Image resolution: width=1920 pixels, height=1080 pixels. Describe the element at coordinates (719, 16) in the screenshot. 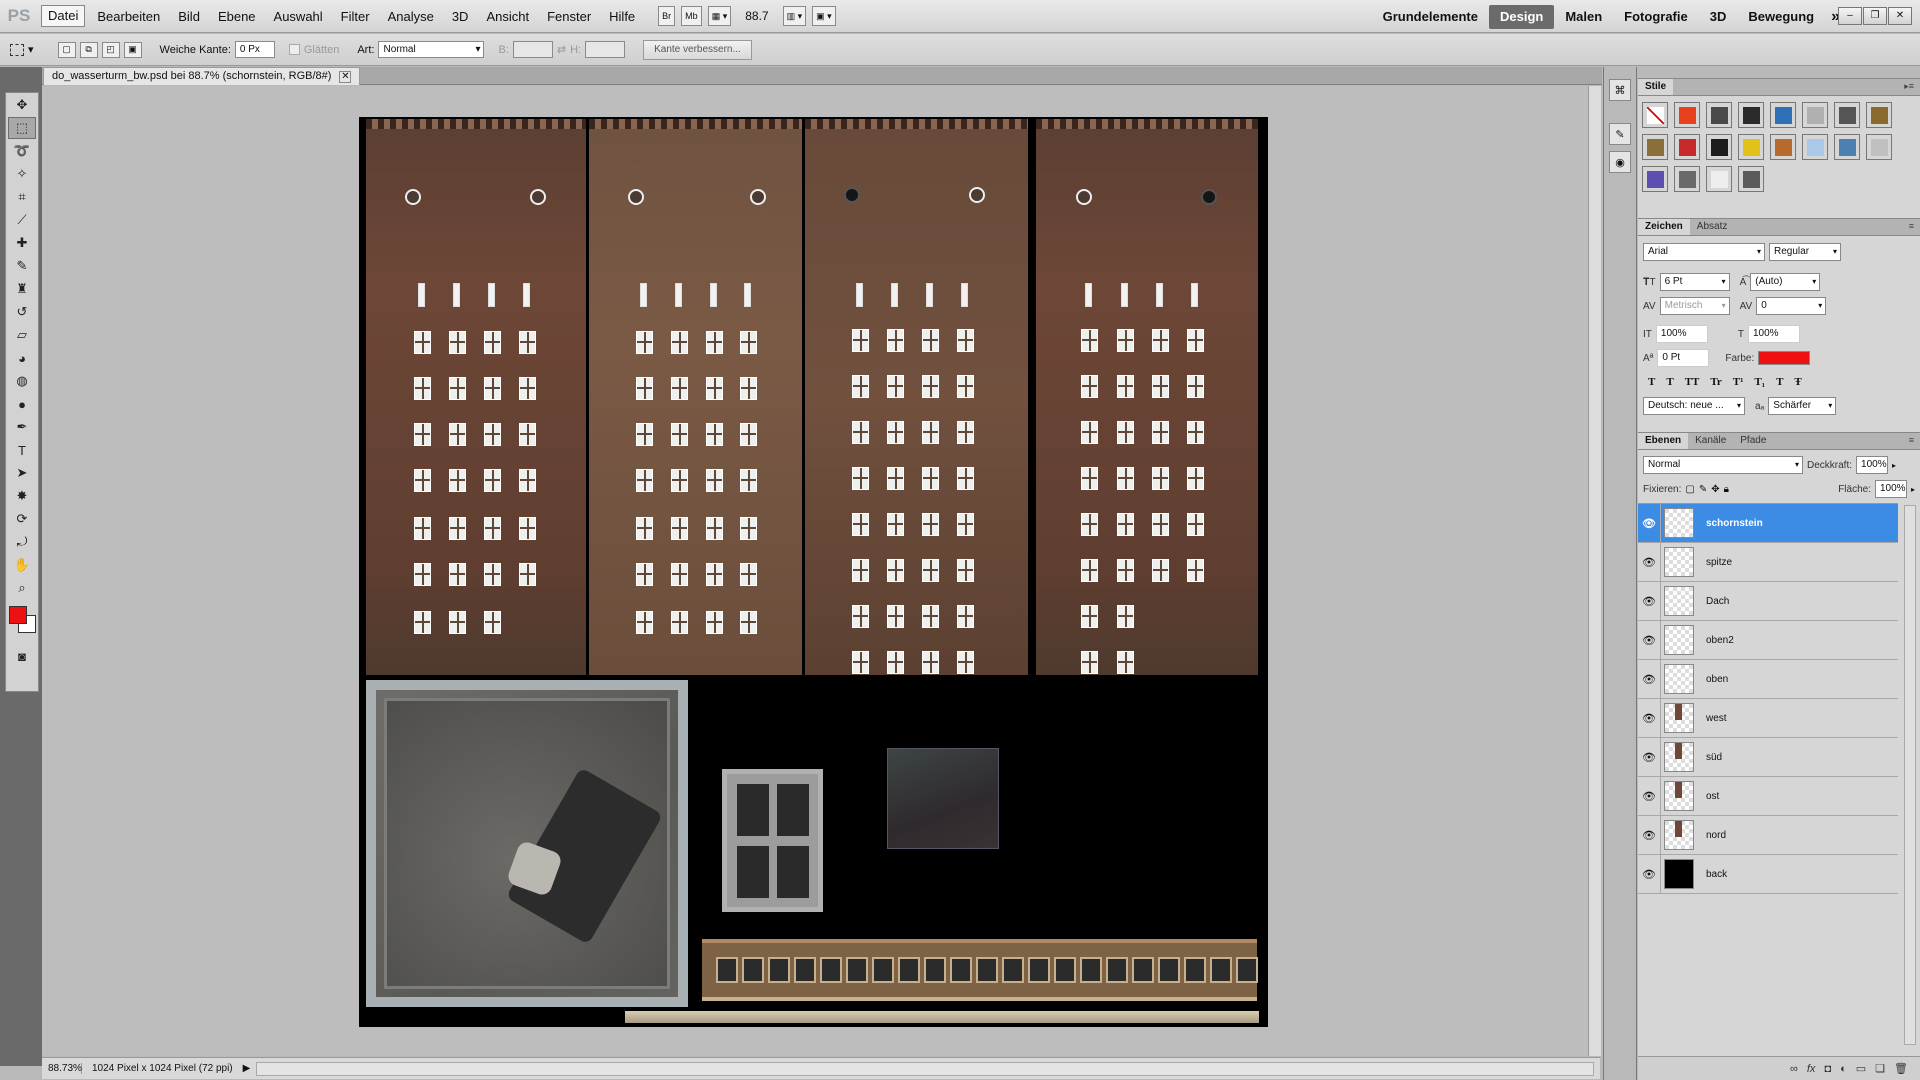

I see `view-extras-icon: ▦ ▾` at that location.